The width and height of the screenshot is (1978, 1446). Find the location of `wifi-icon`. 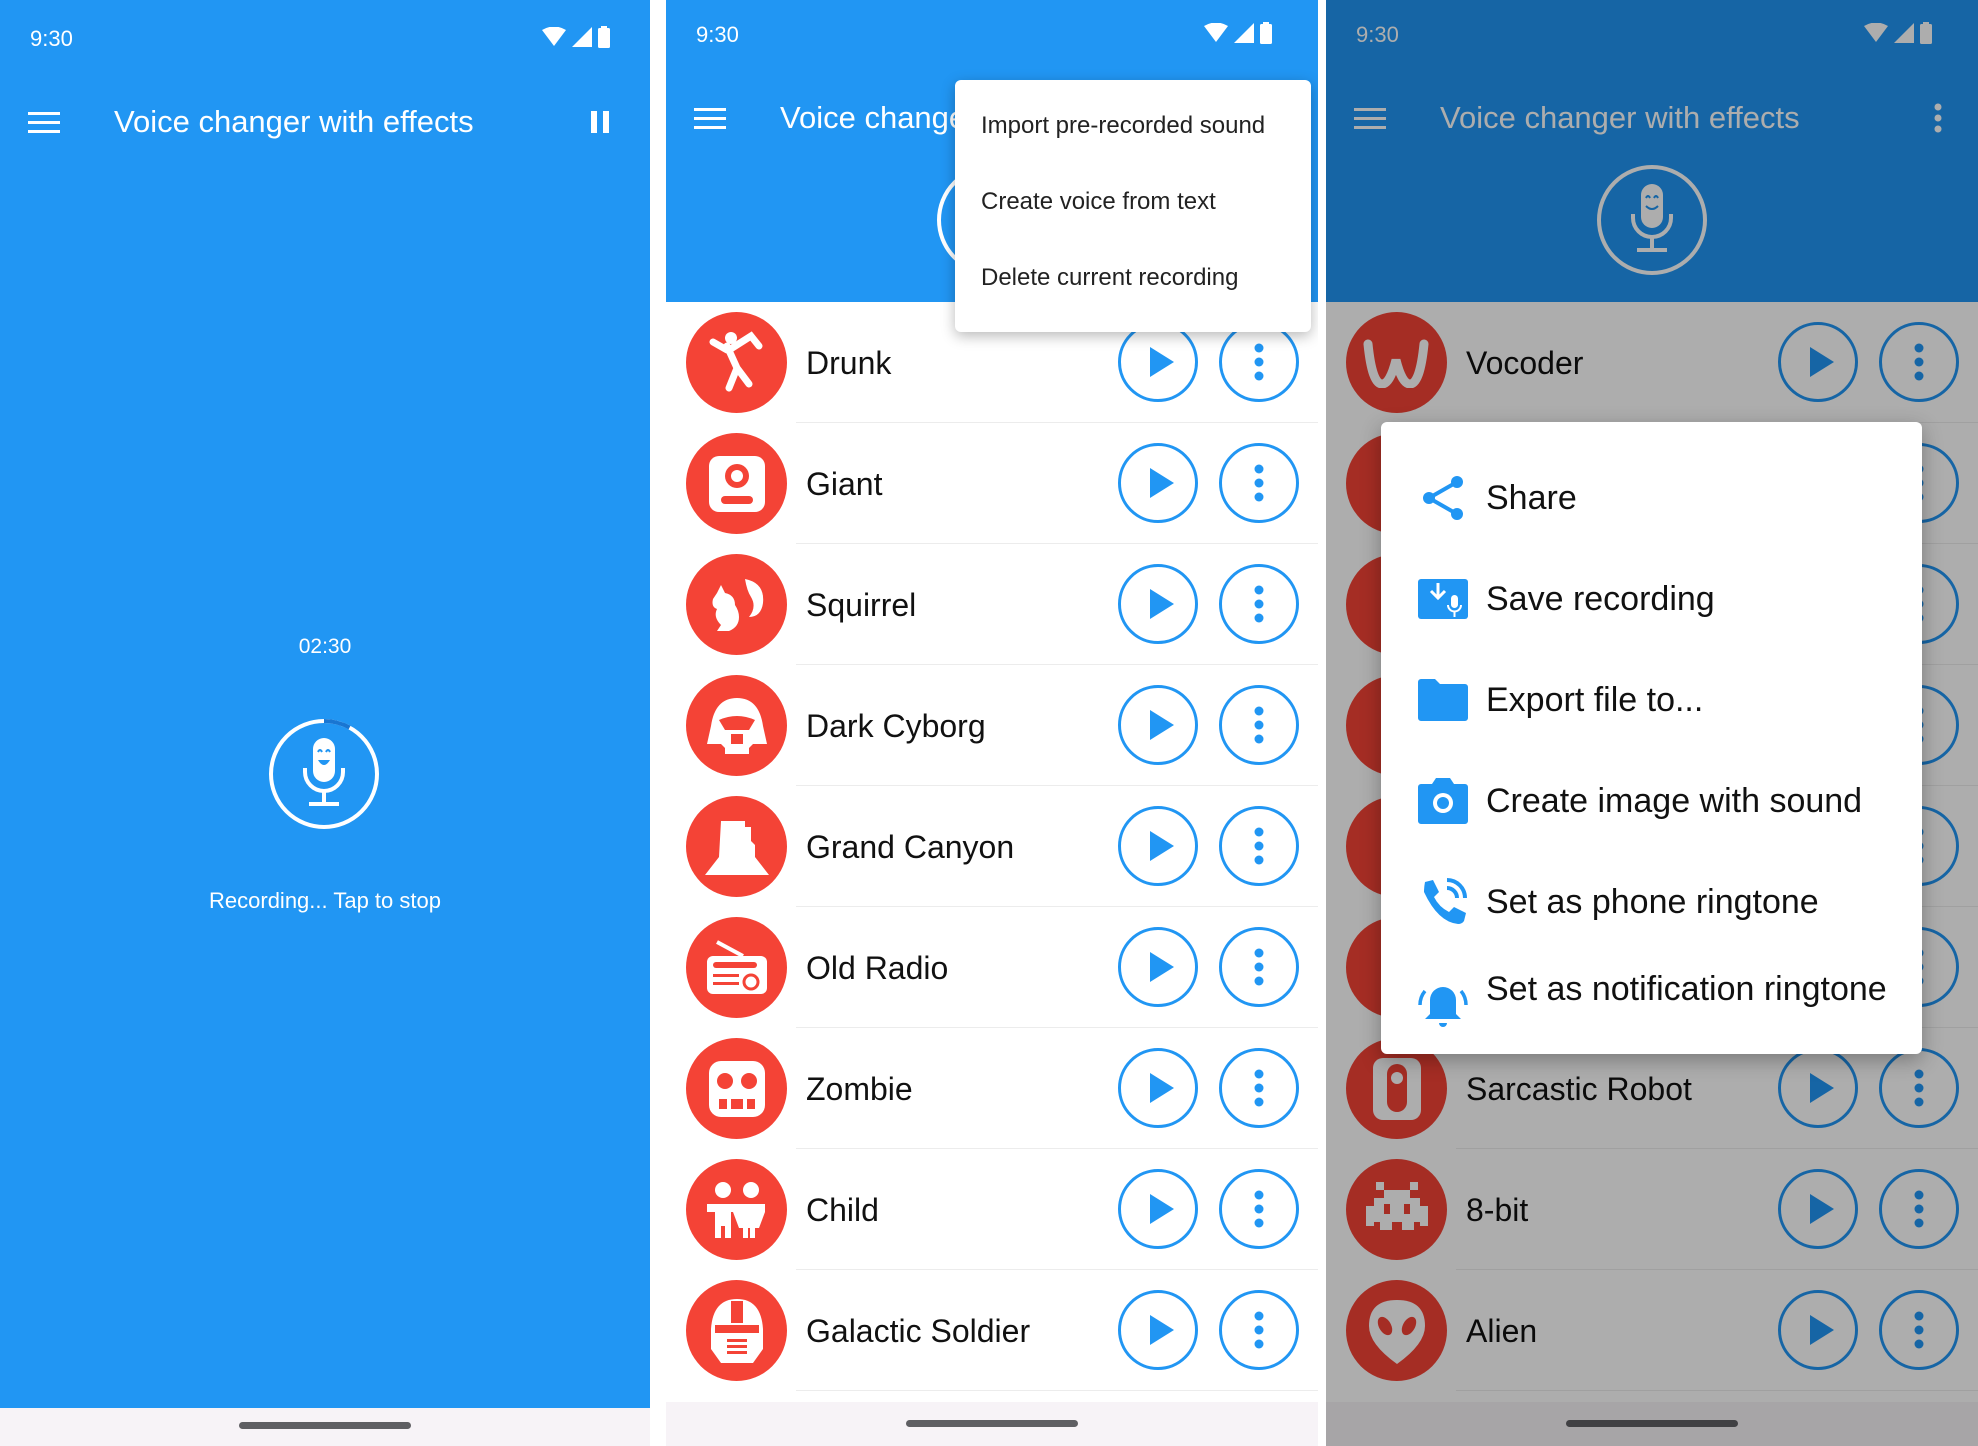

wifi-icon is located at coordinates (554, 36).